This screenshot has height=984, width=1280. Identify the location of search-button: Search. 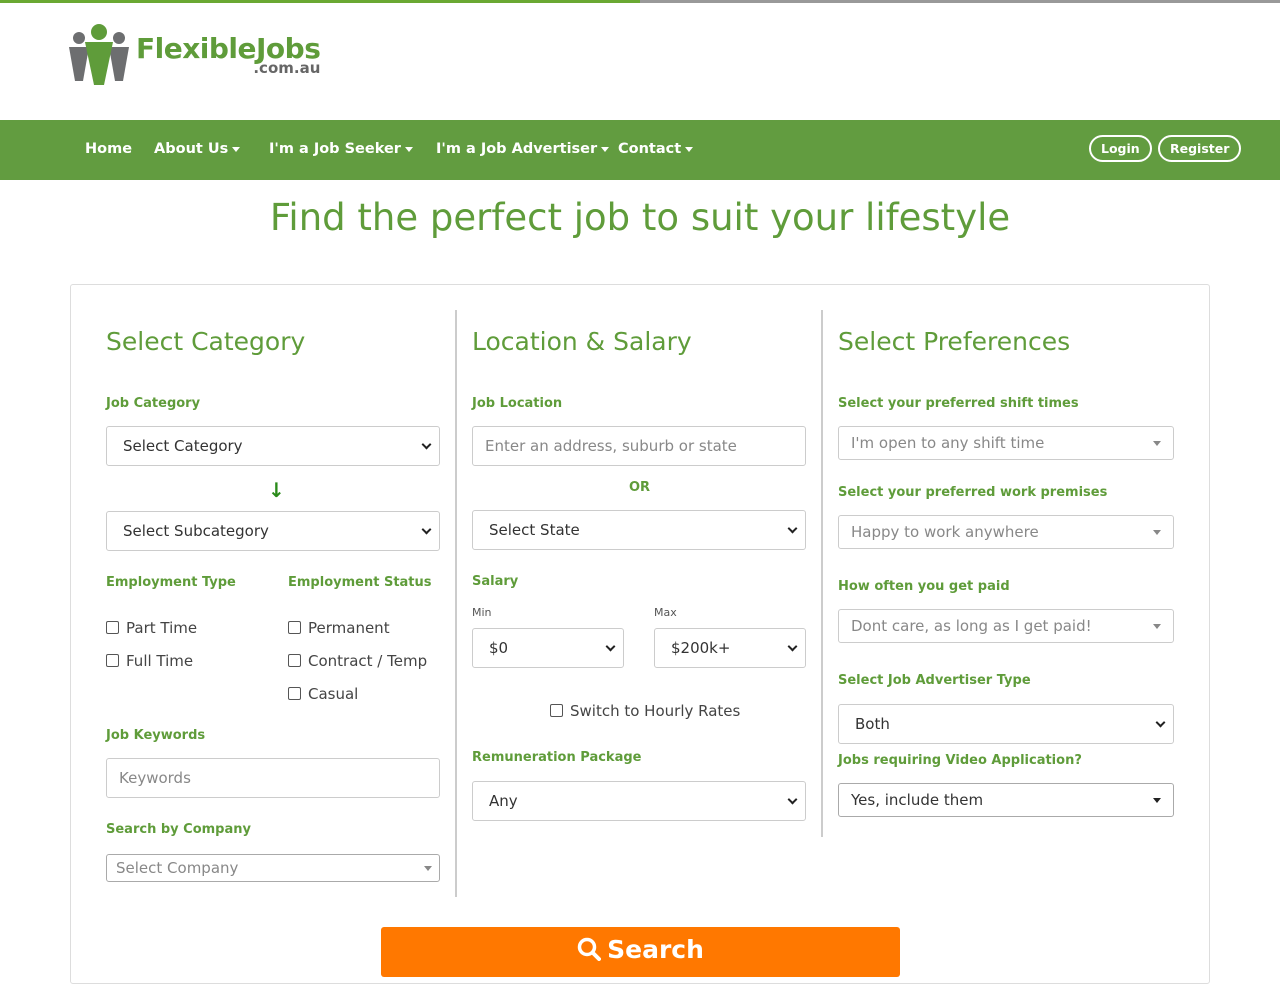
(640, 952).